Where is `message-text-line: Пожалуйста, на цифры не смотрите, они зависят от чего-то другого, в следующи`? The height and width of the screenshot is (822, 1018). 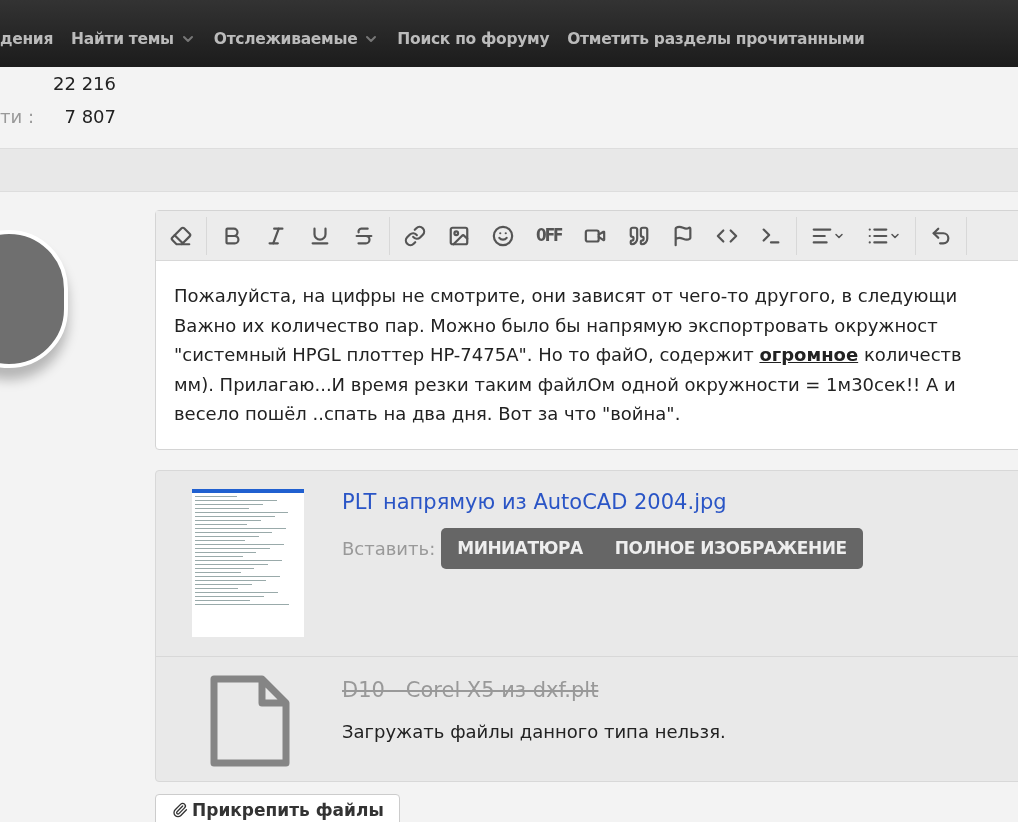
message-text-line: Пожалуйста, на цифры не смотрите, они зависят от чего-то другого, в следующи is located at coordinates (566, 296).